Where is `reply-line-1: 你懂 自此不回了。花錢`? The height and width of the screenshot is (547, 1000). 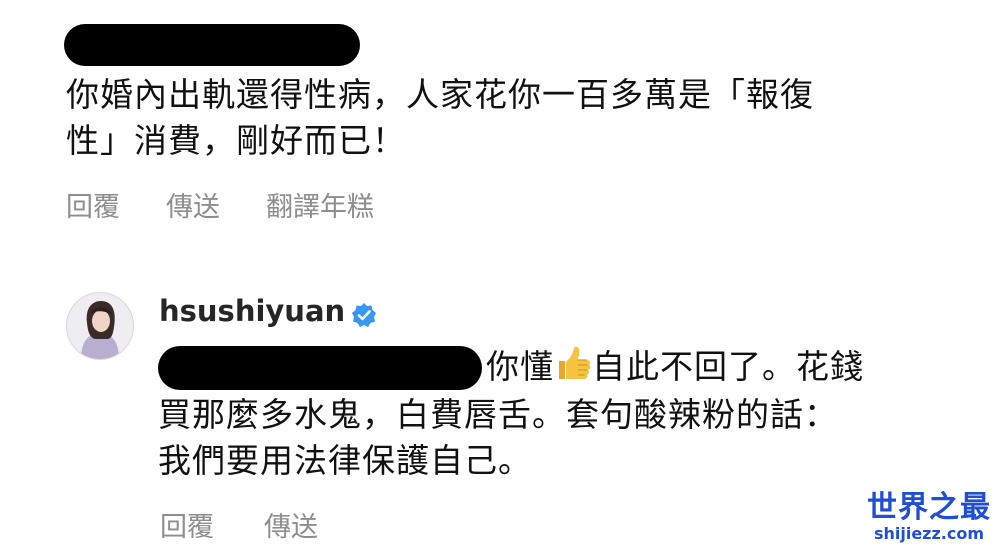 reply-line-1: 你懂 自此不回了。花錢 is located at coordinates (675, 367).